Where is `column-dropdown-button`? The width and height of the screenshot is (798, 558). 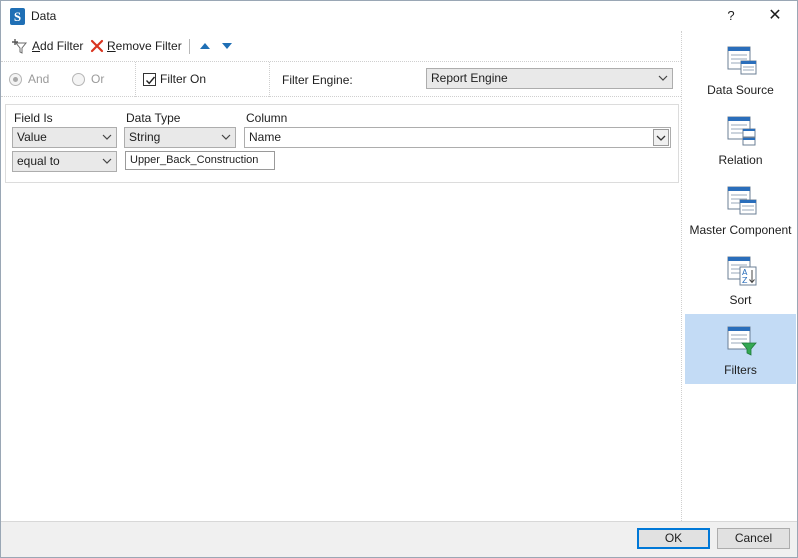
column-dropdown-button is located at coordinates (661, 137).